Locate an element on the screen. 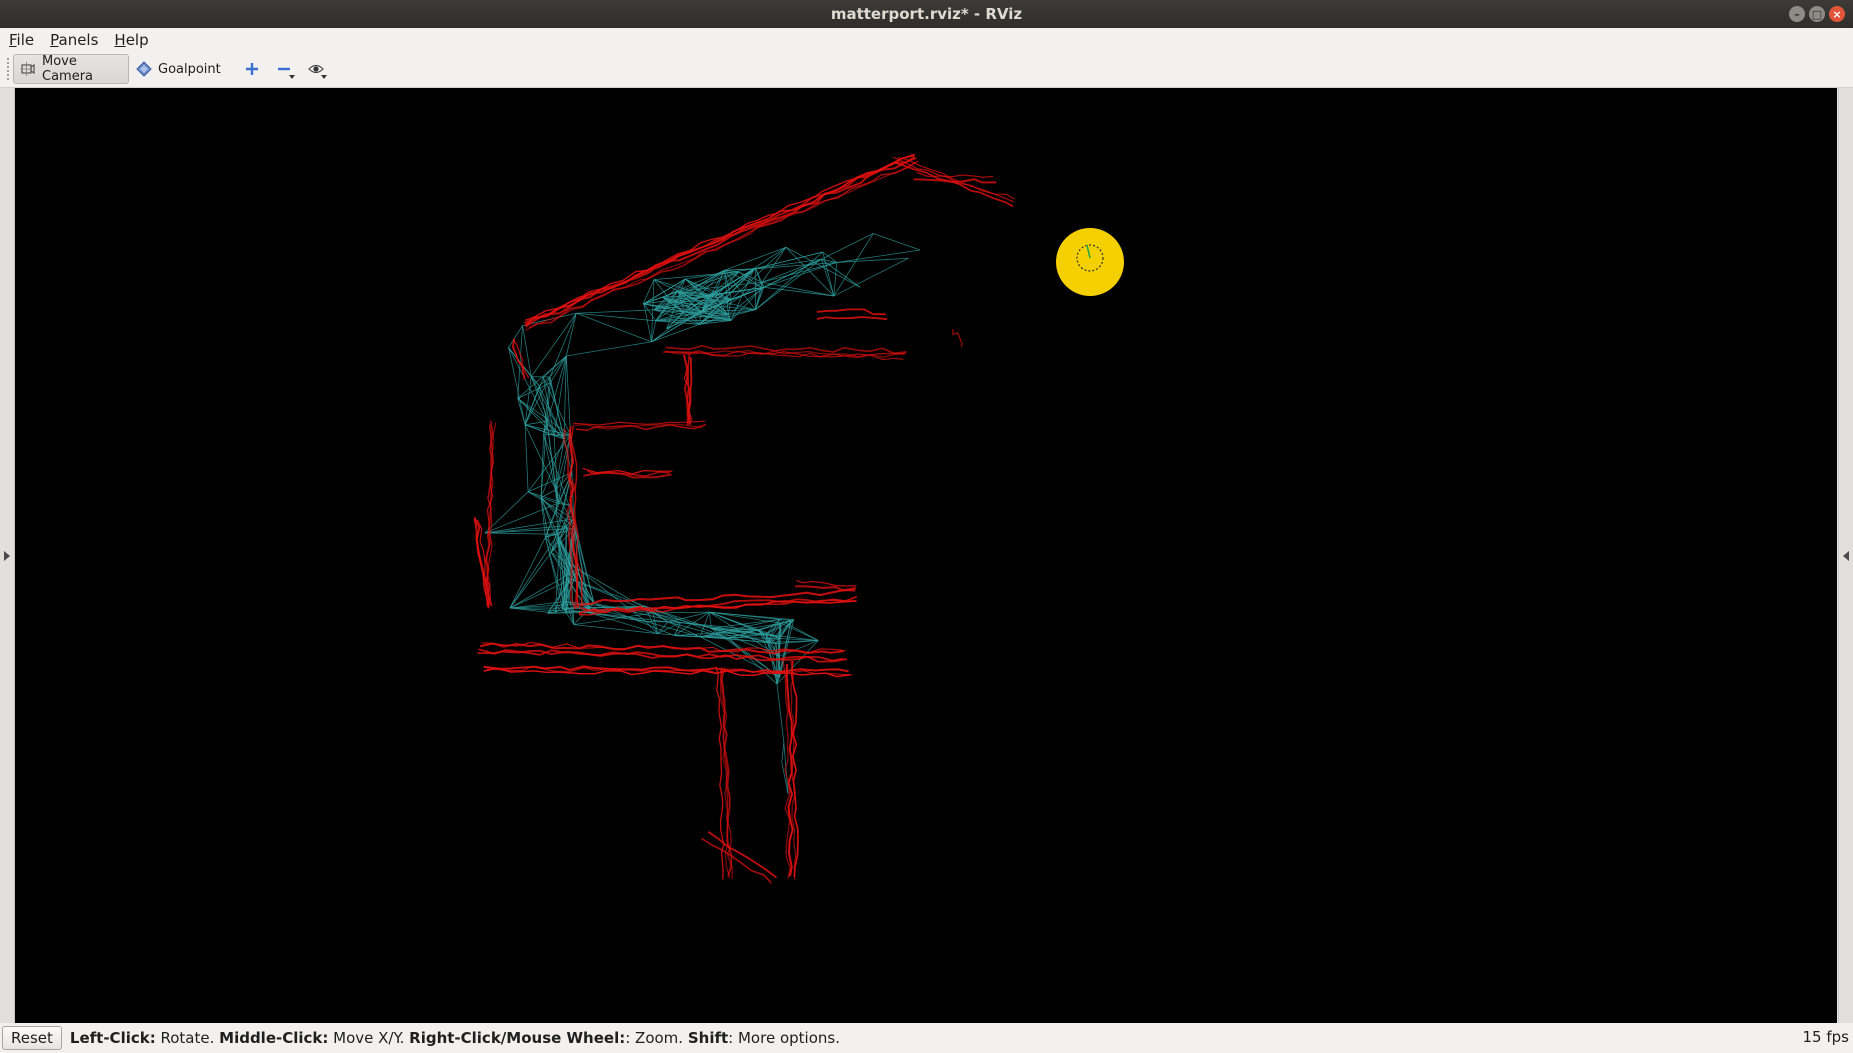 The width and height of the screenshot is (1853, 1053). tools-toolbar: Move Camera Goalpoint is located at coordinates (926, 69).